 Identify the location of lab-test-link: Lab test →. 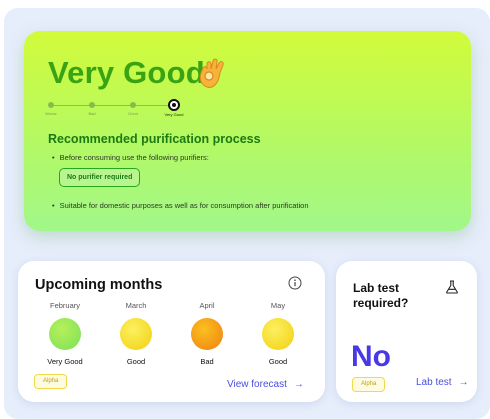
(442, 382).